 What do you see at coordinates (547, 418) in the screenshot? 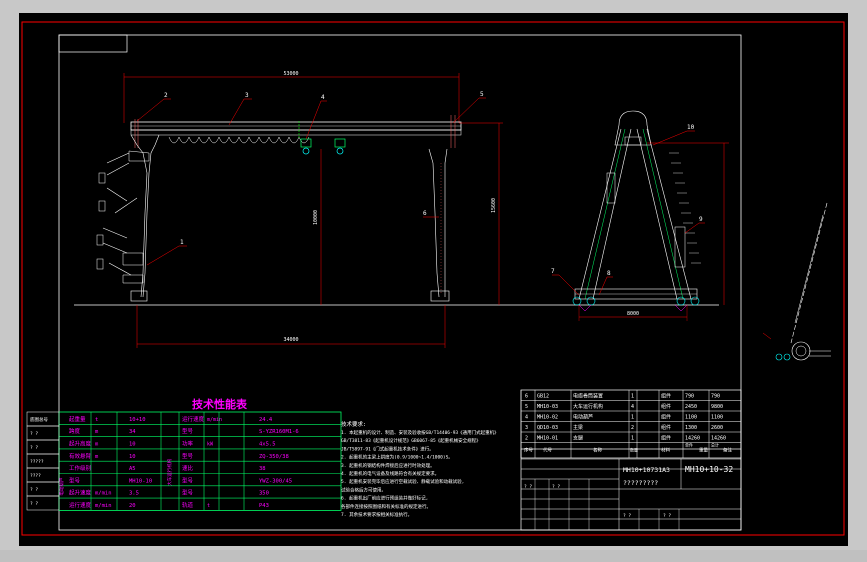
I see `part-code: MH10-02` at bounding box center [547, 418].